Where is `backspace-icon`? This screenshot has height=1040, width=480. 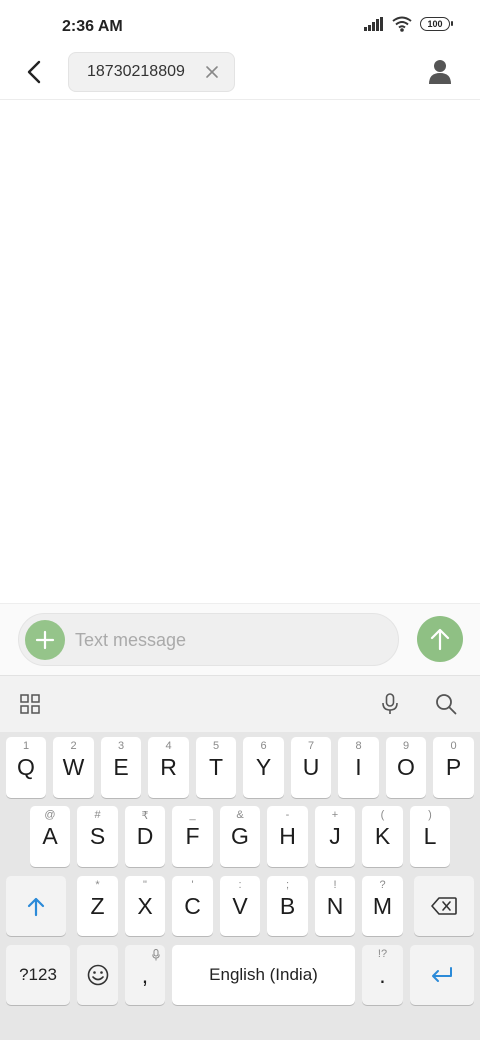
backspace-icon is located at coordinates (444, 906).